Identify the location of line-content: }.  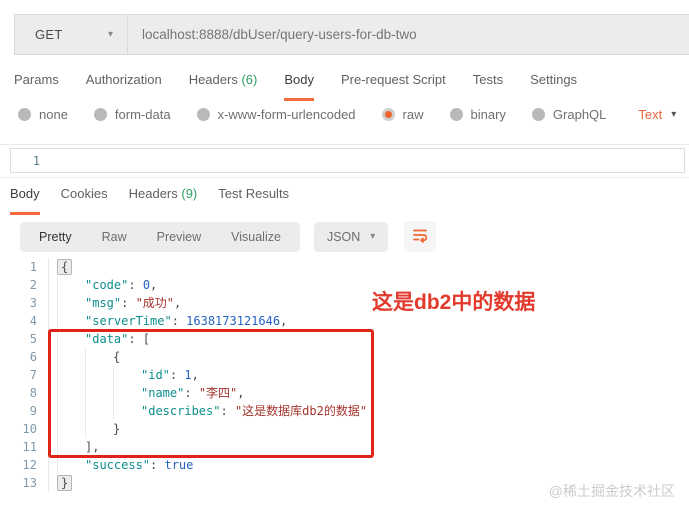
(60, 483).